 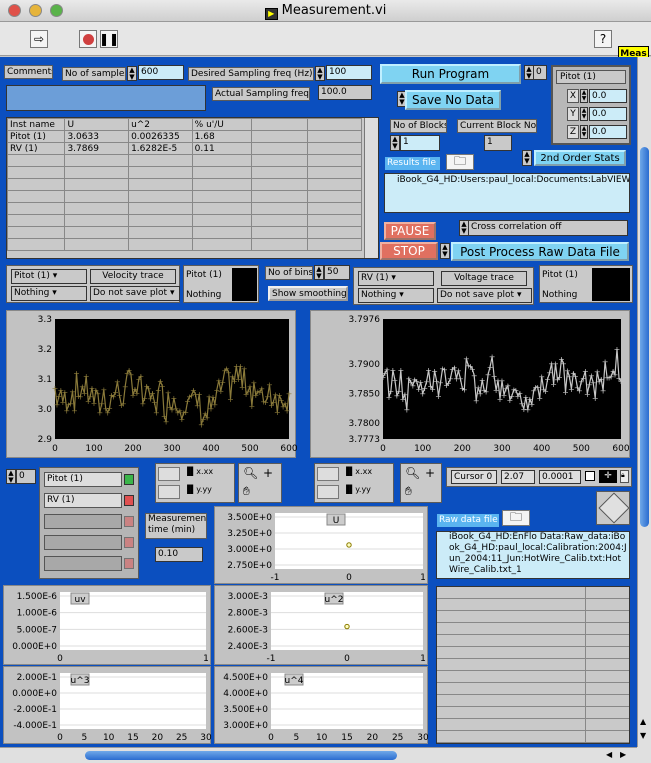 I want to click on 2nd-order-stats-button: 2nd Order Stats, so click(x=580, y=158).